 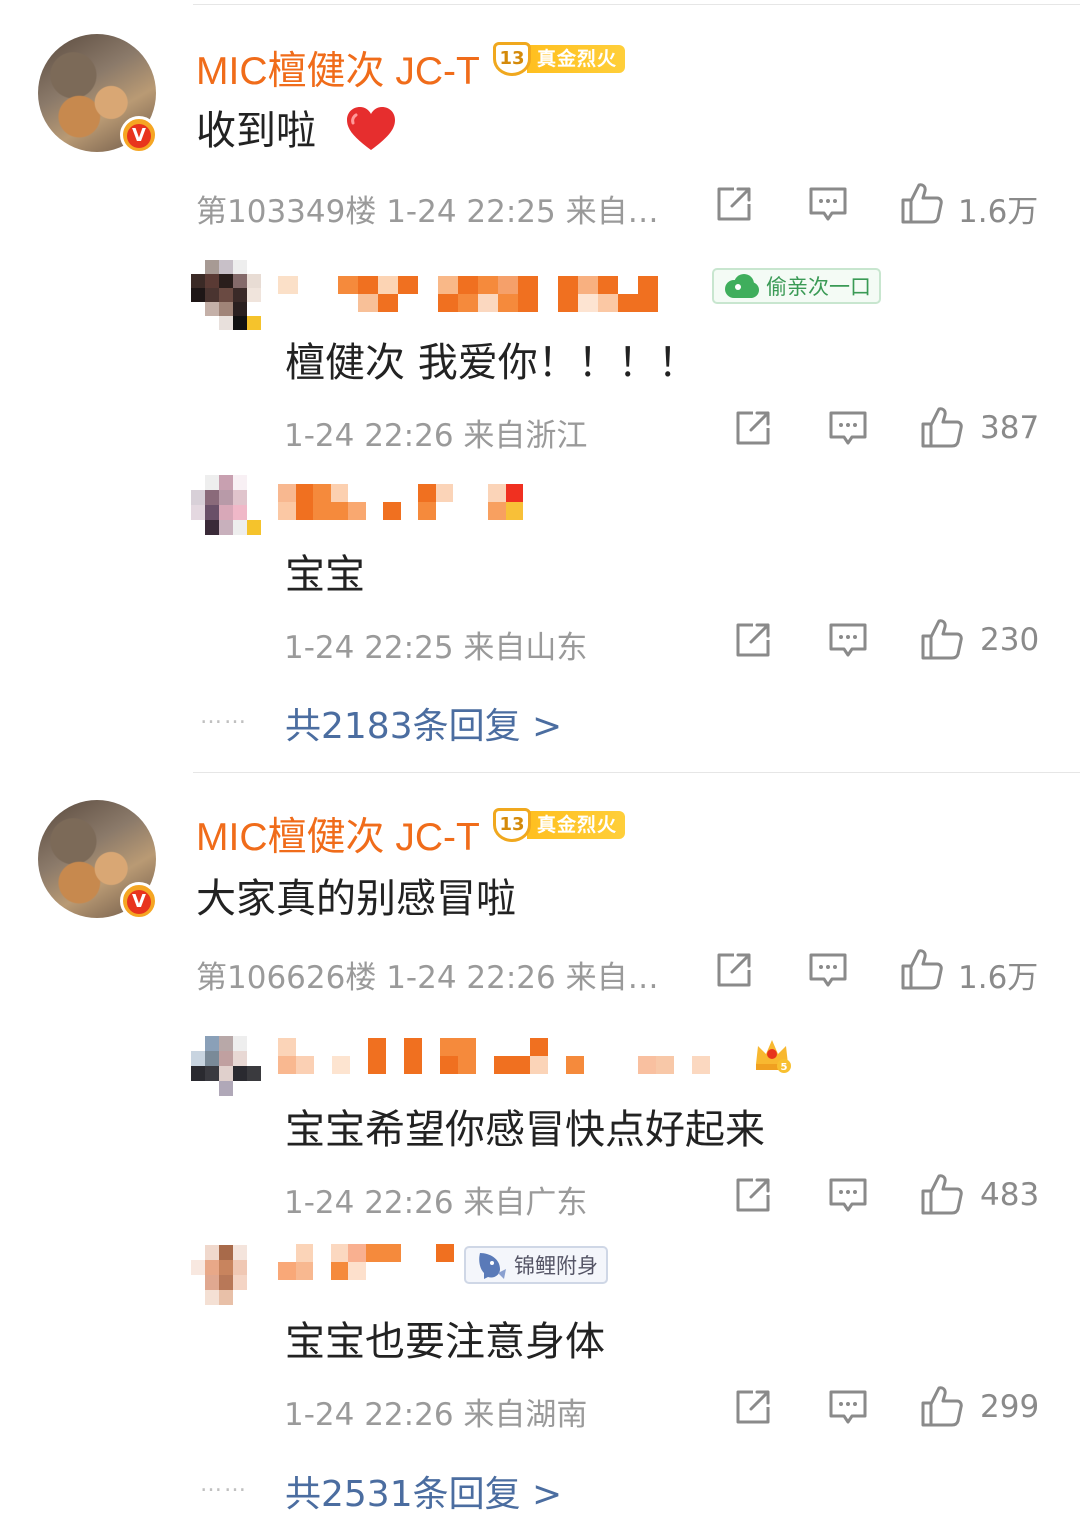 I want to click on reply-text: 宝宝也要注意身体, so click(x=445, y=1342).